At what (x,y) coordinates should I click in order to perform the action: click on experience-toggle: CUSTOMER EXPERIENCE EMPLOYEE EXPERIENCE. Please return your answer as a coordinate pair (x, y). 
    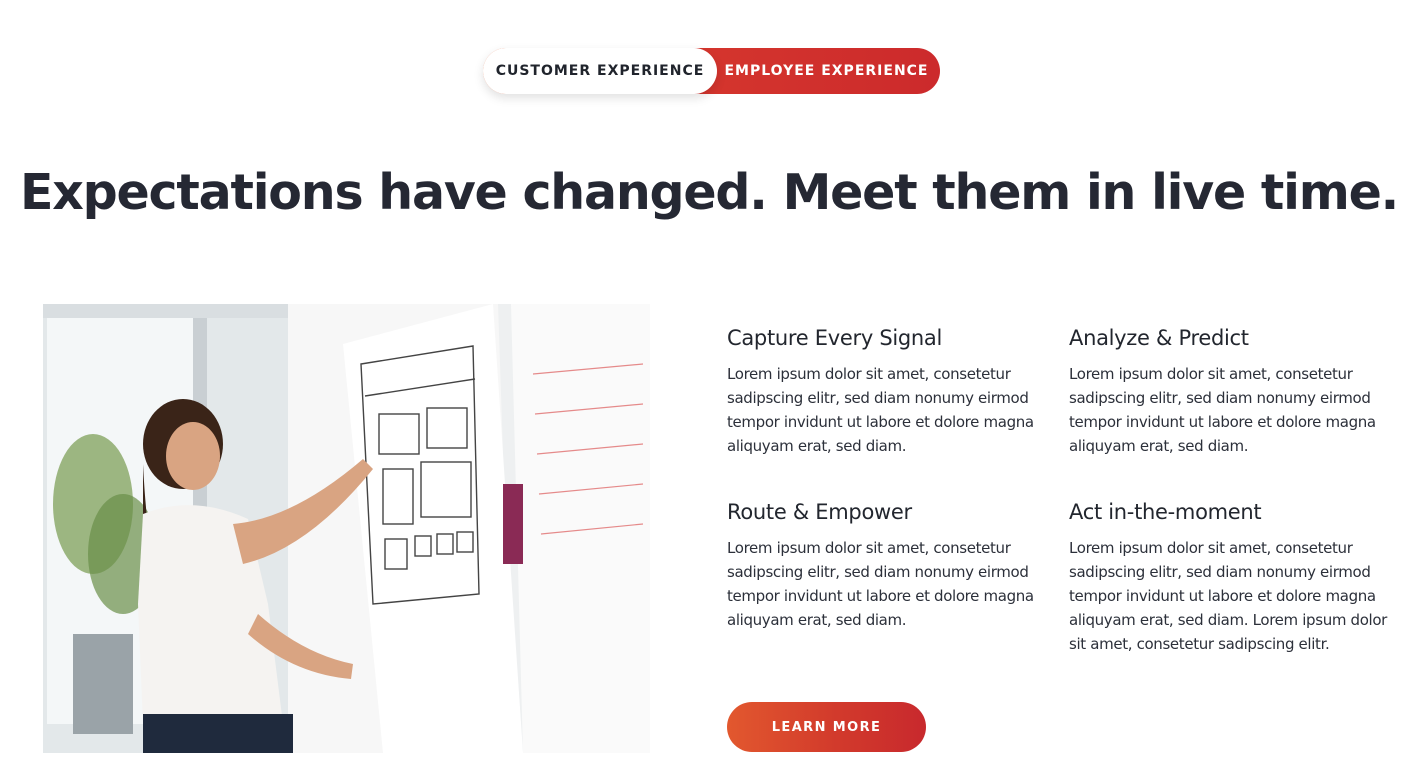
    Looking at the image, I should click on (711, 71).